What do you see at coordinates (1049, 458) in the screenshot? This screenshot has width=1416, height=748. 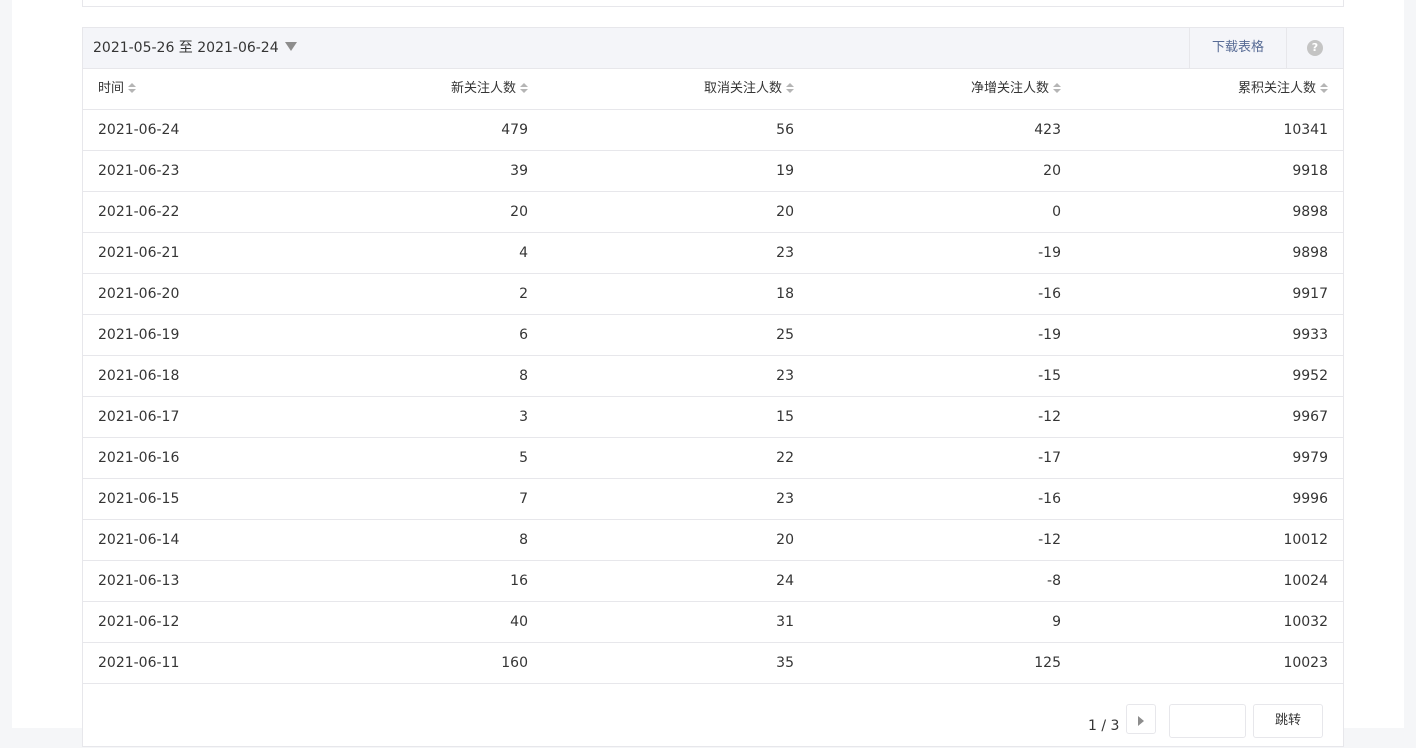 I see `cell-net-growth: -17` at bounding box center [1049, 458].